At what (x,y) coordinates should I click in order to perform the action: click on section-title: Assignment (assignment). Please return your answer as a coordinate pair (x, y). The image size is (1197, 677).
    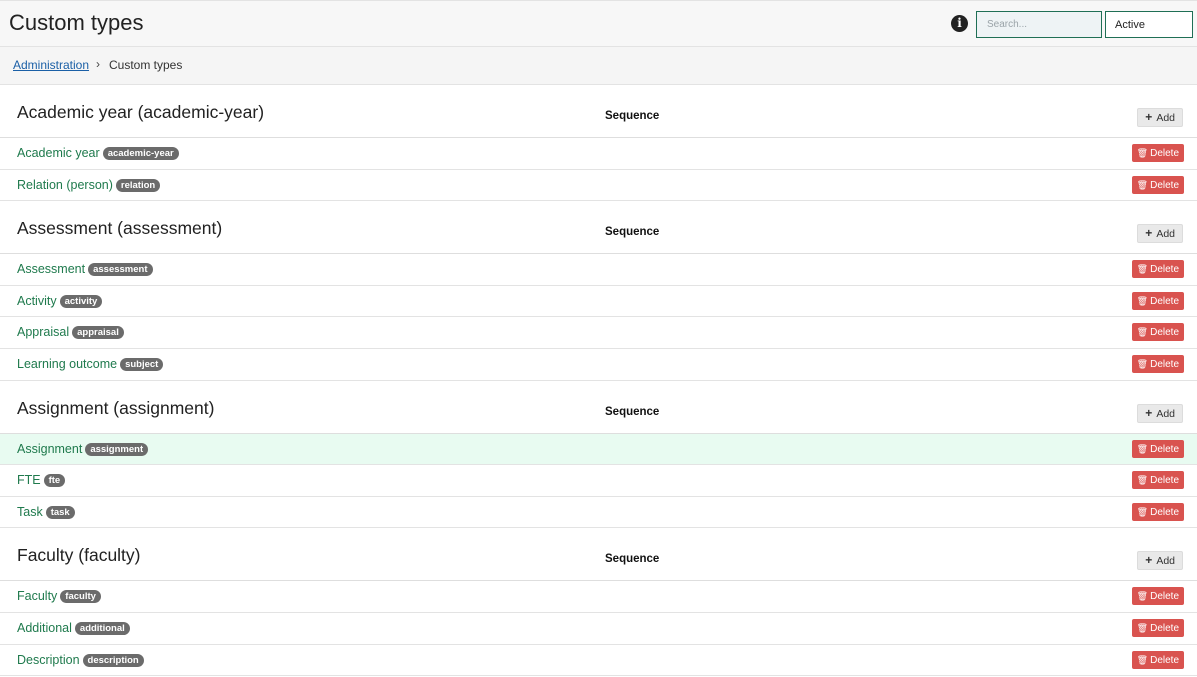
    Looking at the image, I should click on (116, 407).